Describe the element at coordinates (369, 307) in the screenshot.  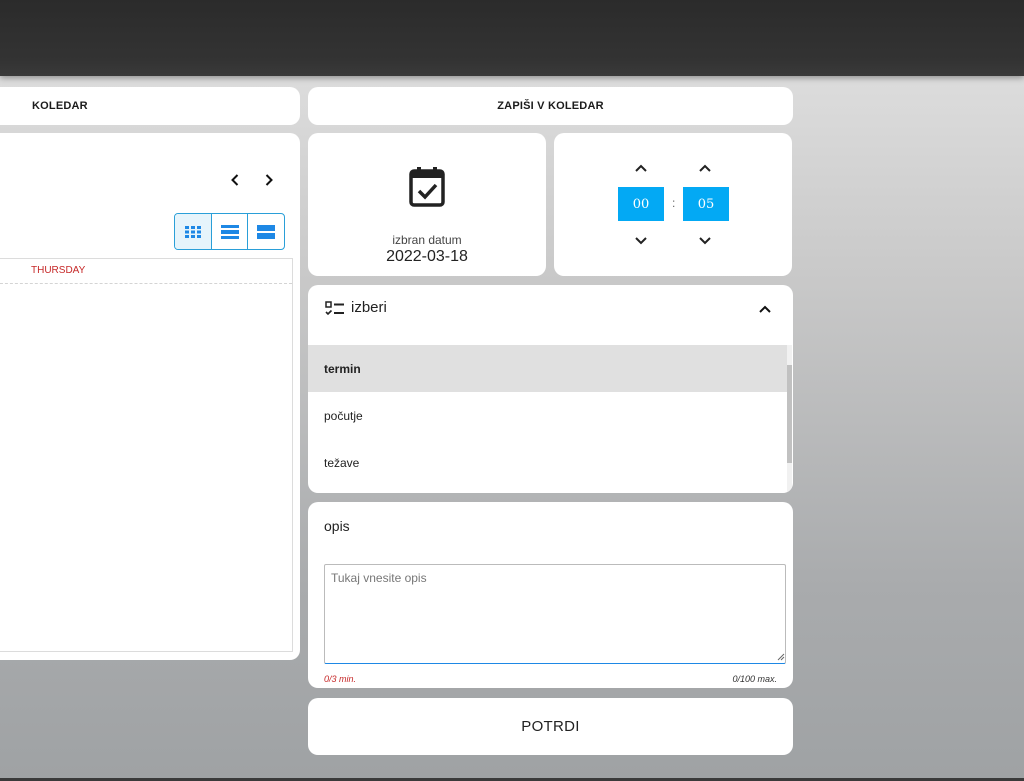
I see `select-title: izberi` at that location.